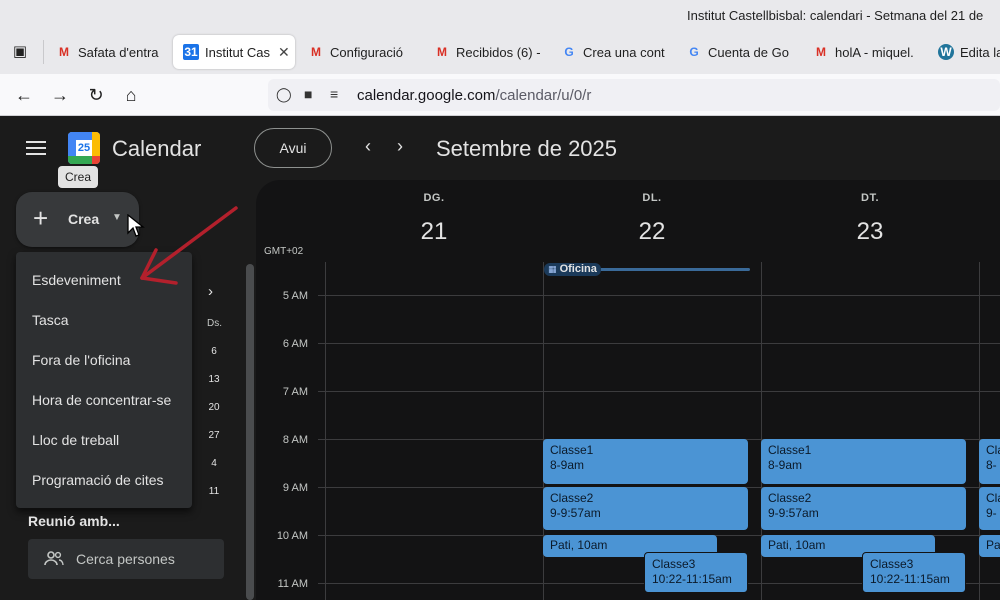  What do you see at coordinates (295, 488) in the screenshot?
I see `hour-label: 9 AM` at bounding box center [295, 488].